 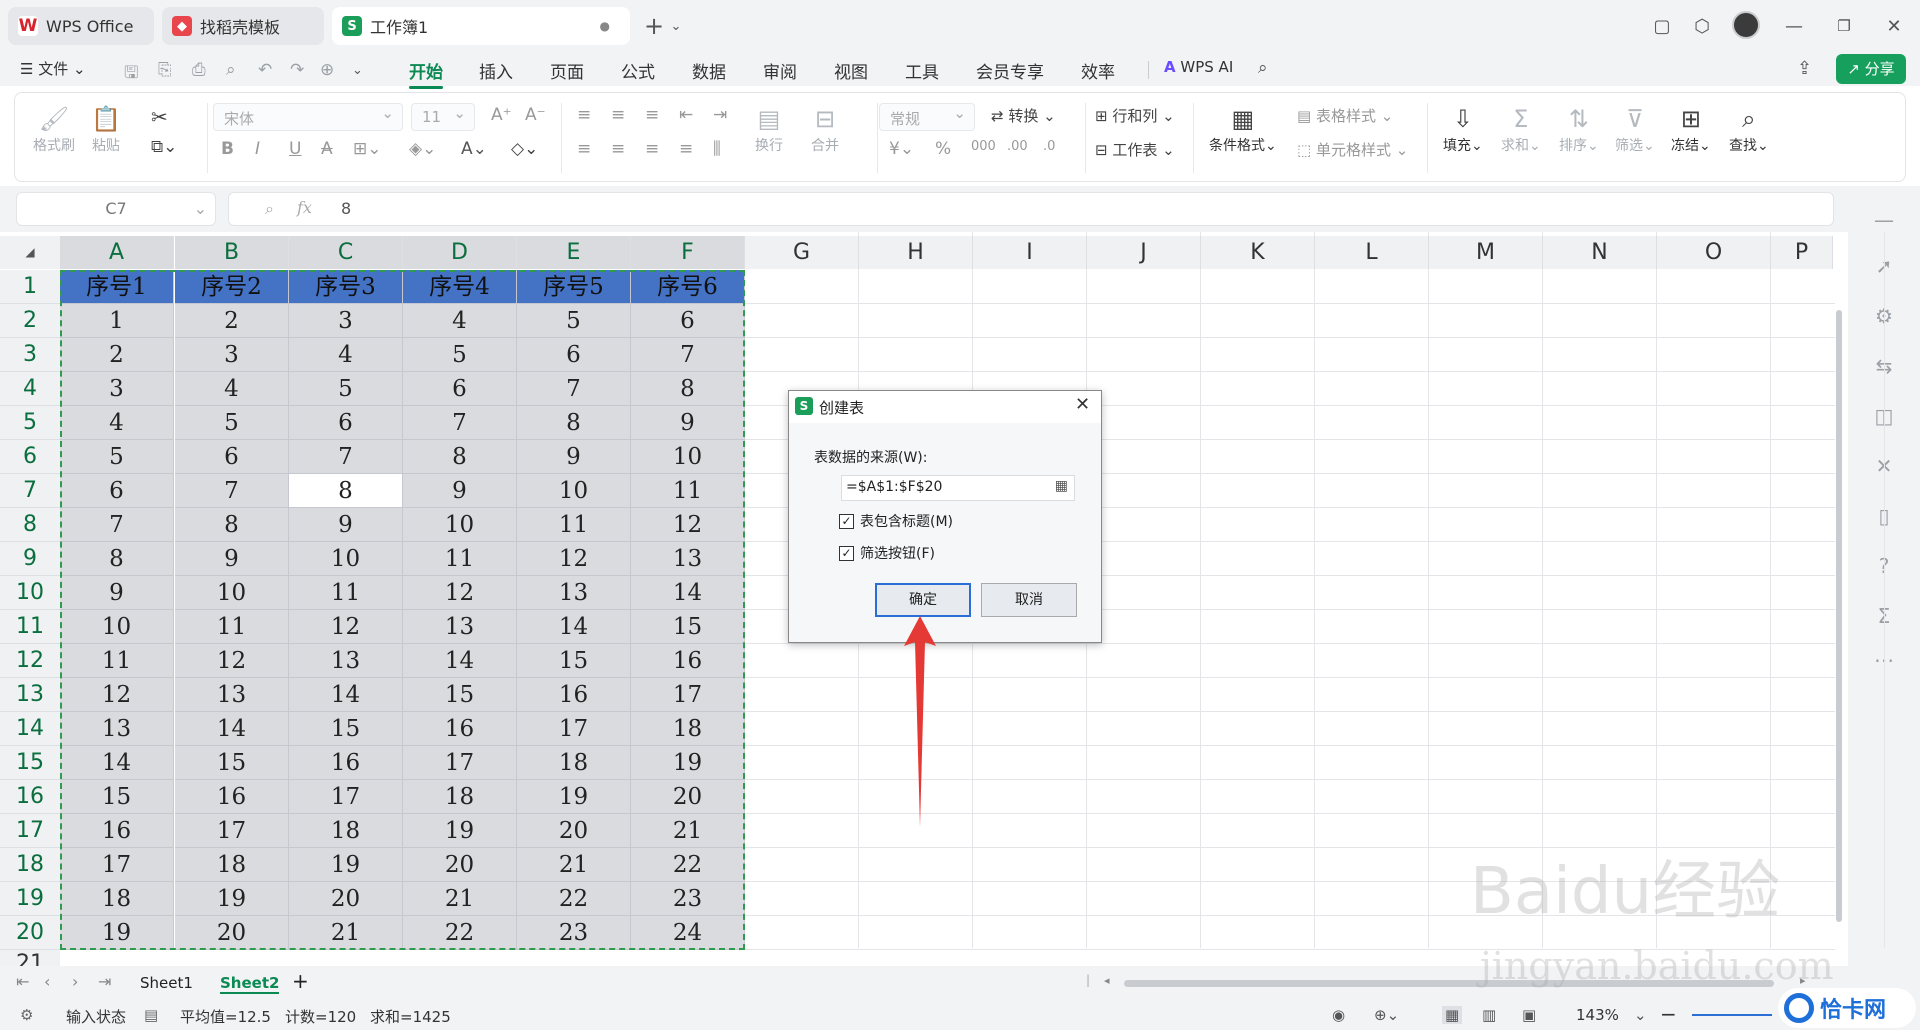 I want to click on thousands-icon: 000, so click(x=983, y=146).